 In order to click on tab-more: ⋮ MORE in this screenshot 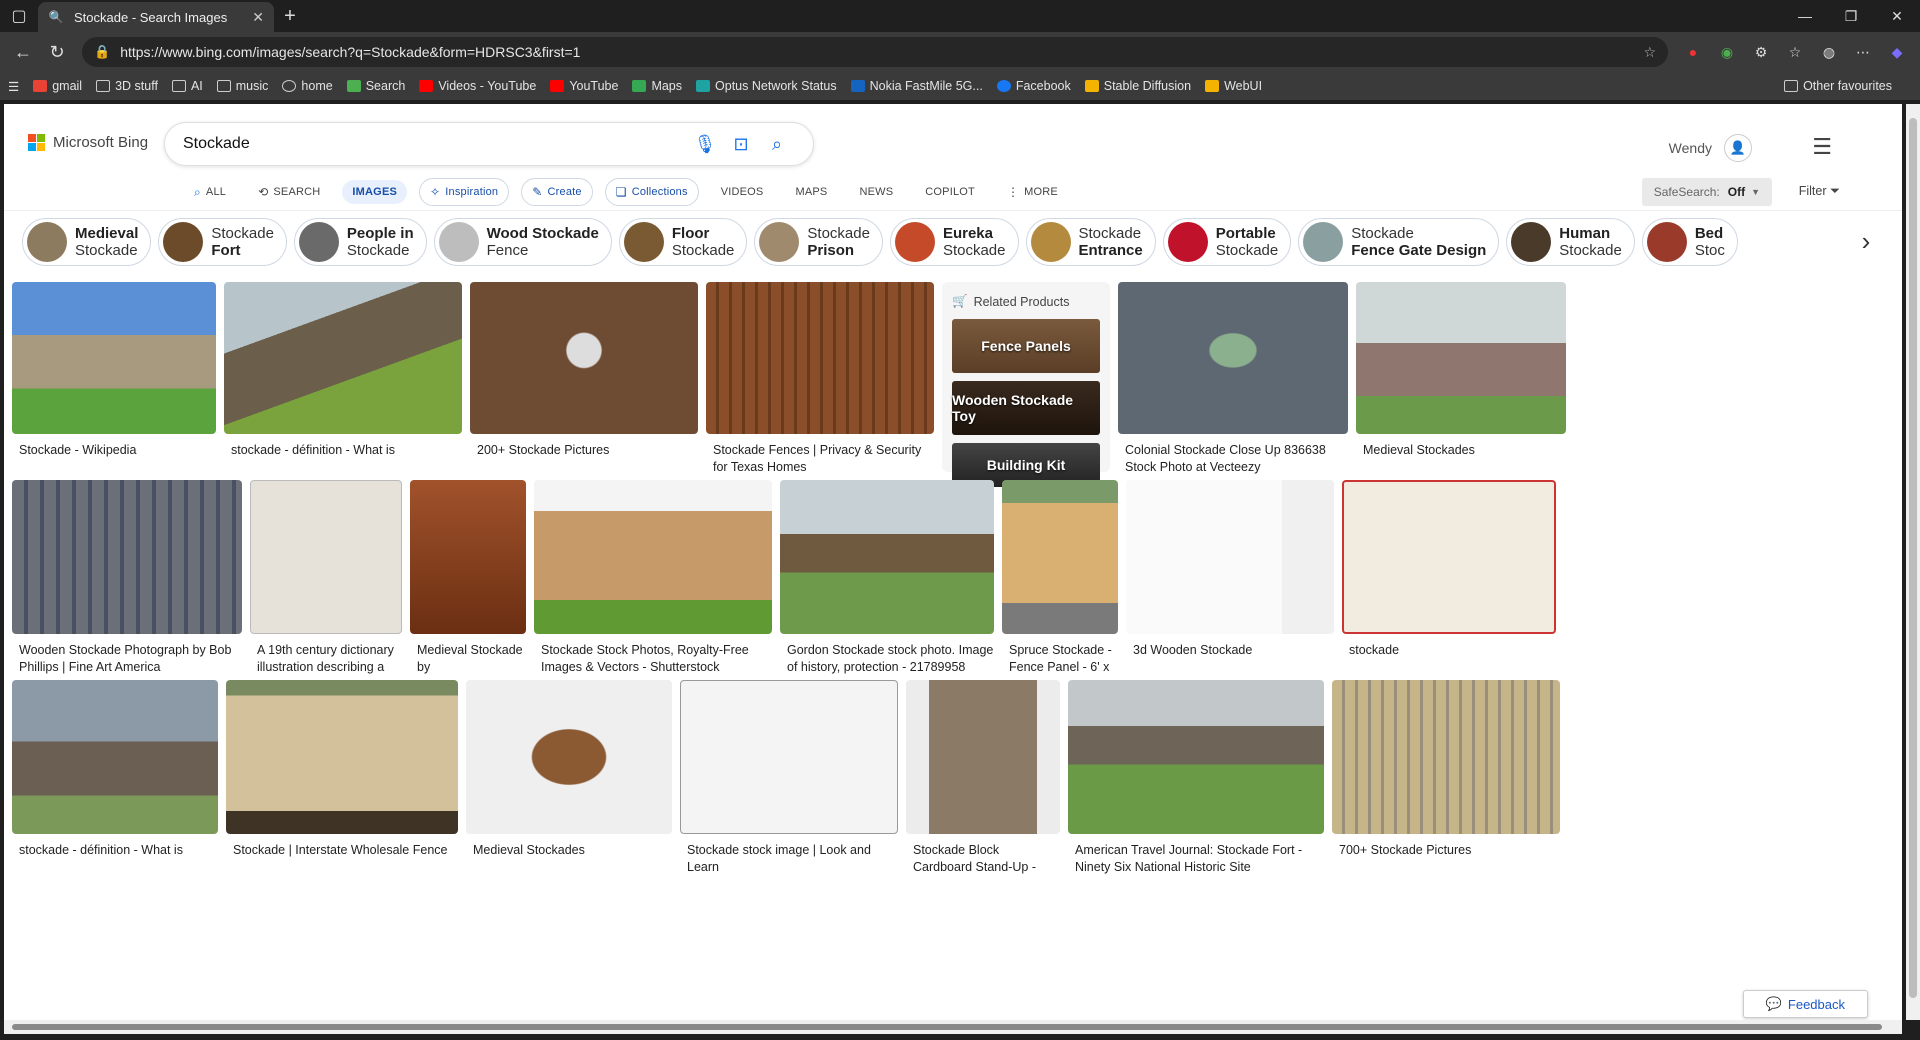, I will do `click(1032, 192)`.